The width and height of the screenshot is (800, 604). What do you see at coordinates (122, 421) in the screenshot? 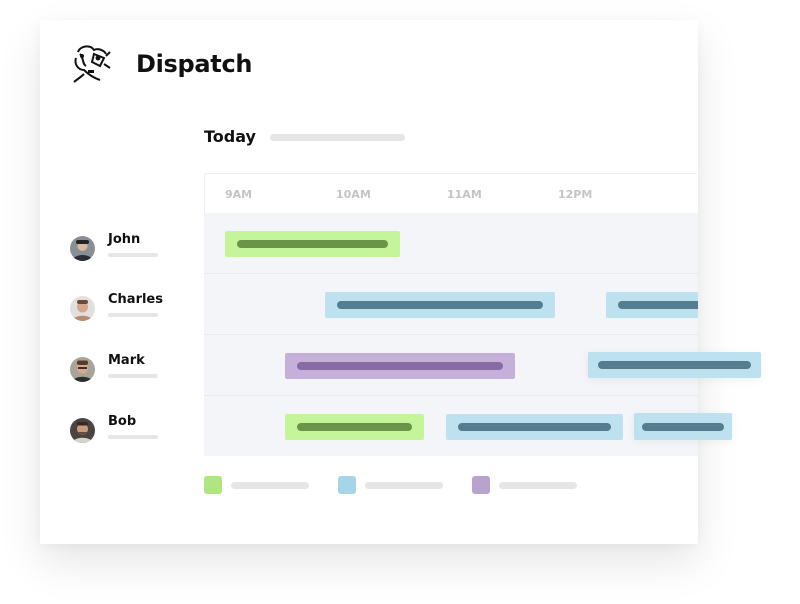
I see `person-name: Bob` at bounding box center [122, 421].